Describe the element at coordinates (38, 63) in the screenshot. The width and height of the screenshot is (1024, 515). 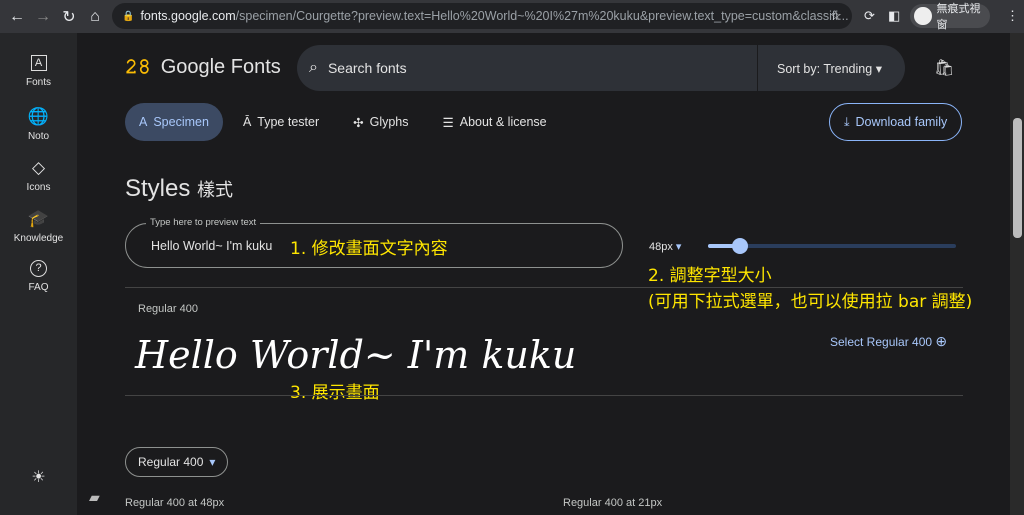
I see `fonts-icon: A` at that location.